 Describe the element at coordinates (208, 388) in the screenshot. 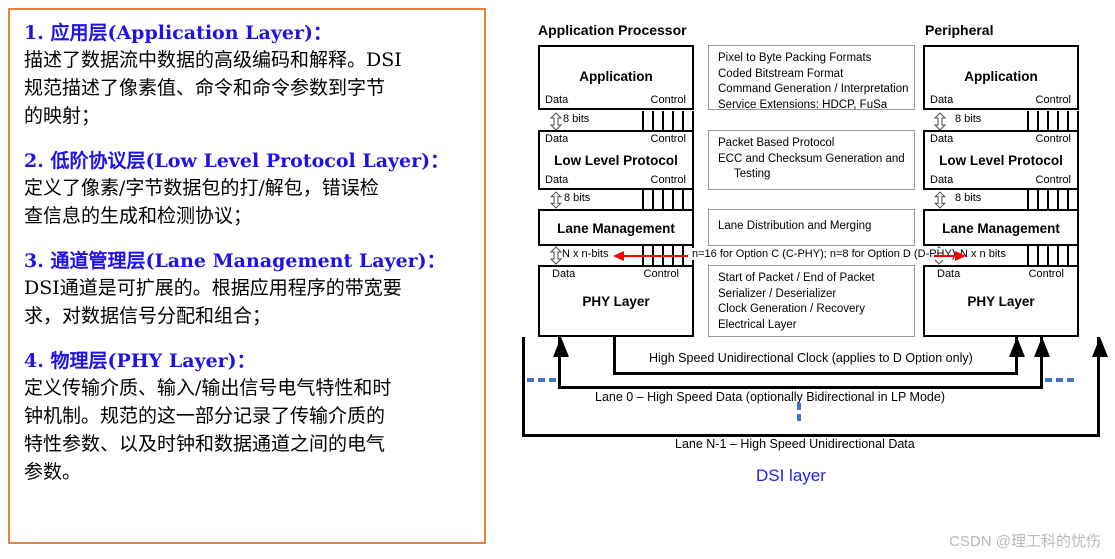

I see `layer-body-line: 定义传输介质、输入/输出信号电气特性和时` at that location.